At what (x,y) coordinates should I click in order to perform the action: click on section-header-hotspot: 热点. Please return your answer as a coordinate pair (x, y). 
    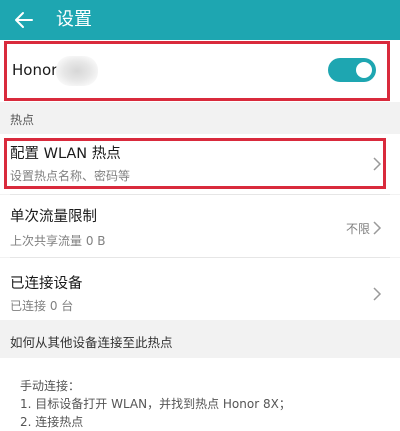
    Looking at the image, I should click on (200, 118).